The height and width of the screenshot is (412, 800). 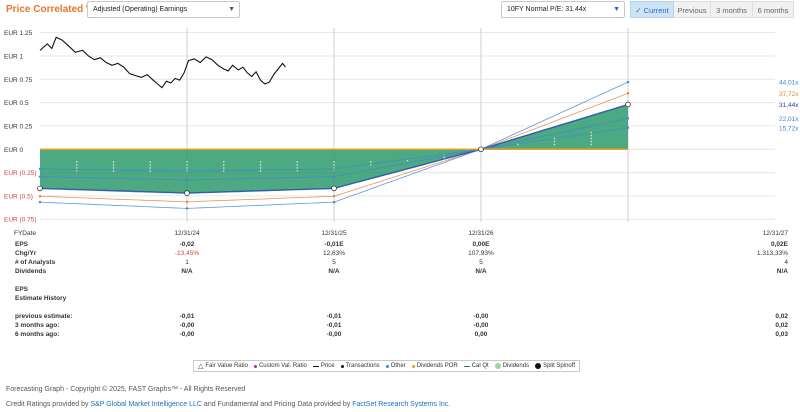 I want to click on tab-current: ✓ Current, so click(x=652, y=9).